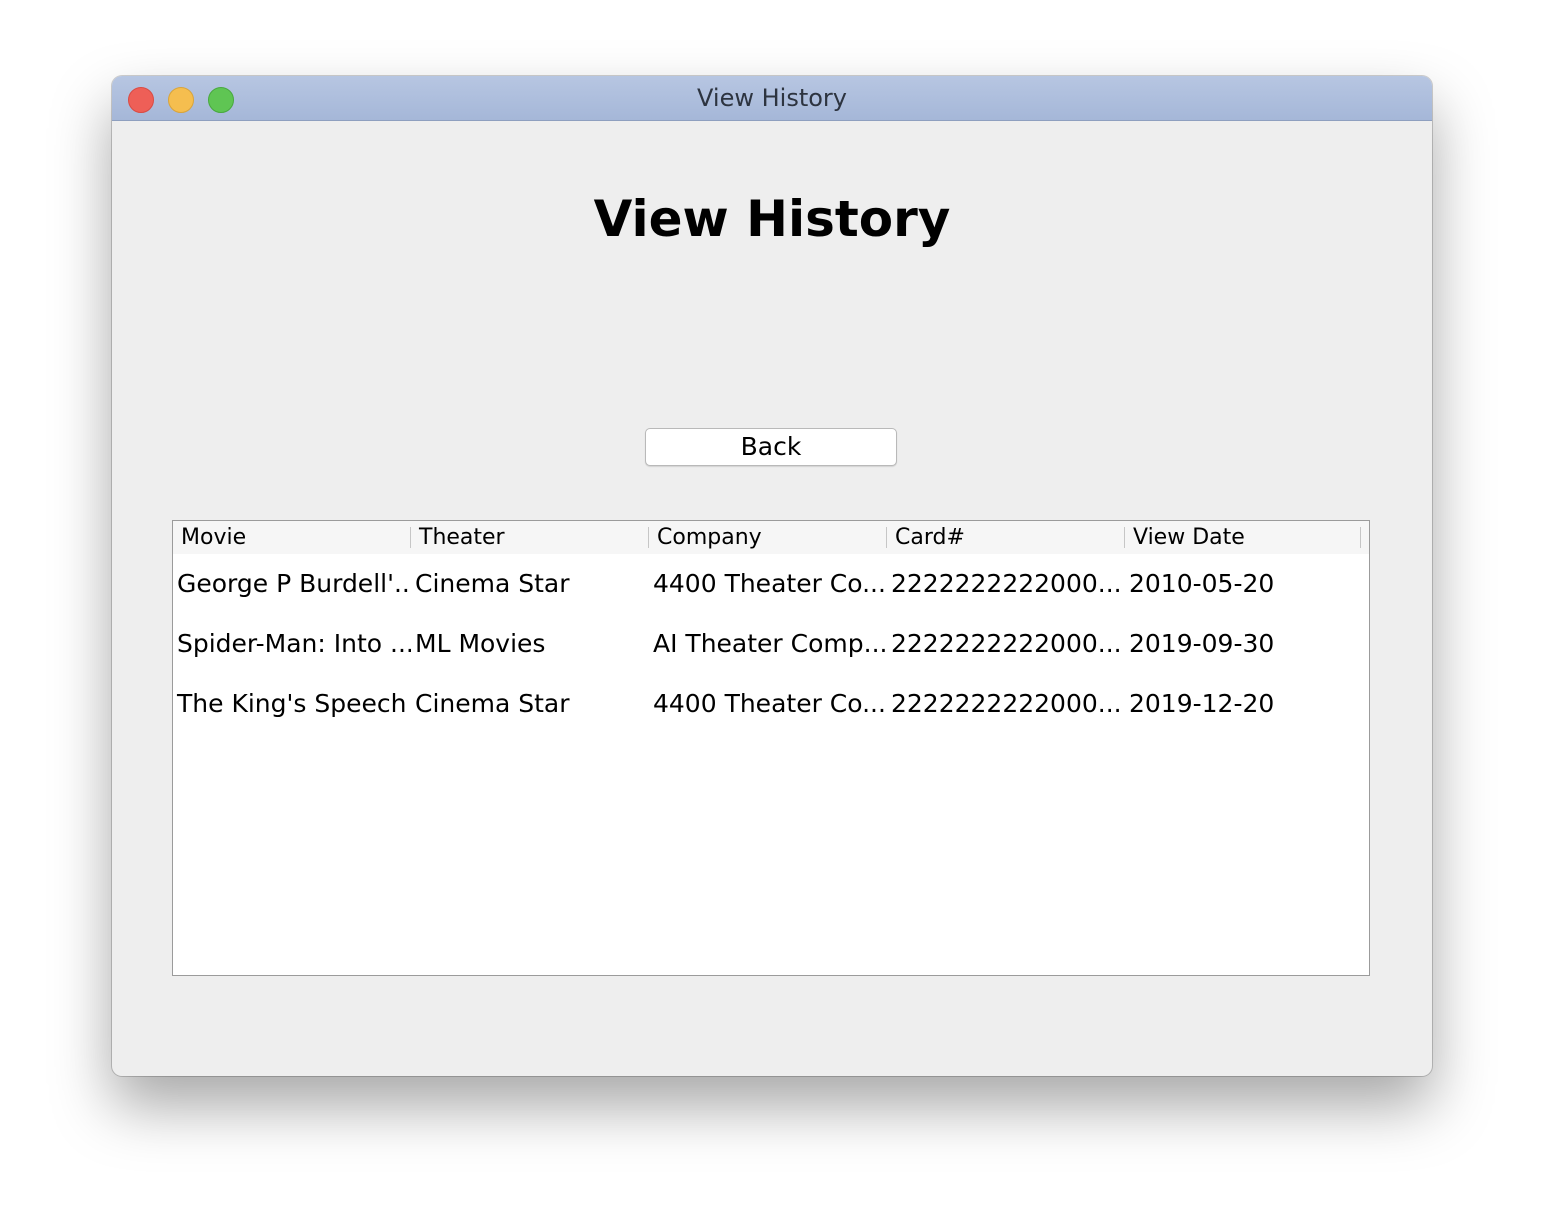 The image size is (1544, 1224). What do you see at coordinates (530, 537) in the screenshot?
I see `column-header-theater: Theater` at bounding box center [530, 537].